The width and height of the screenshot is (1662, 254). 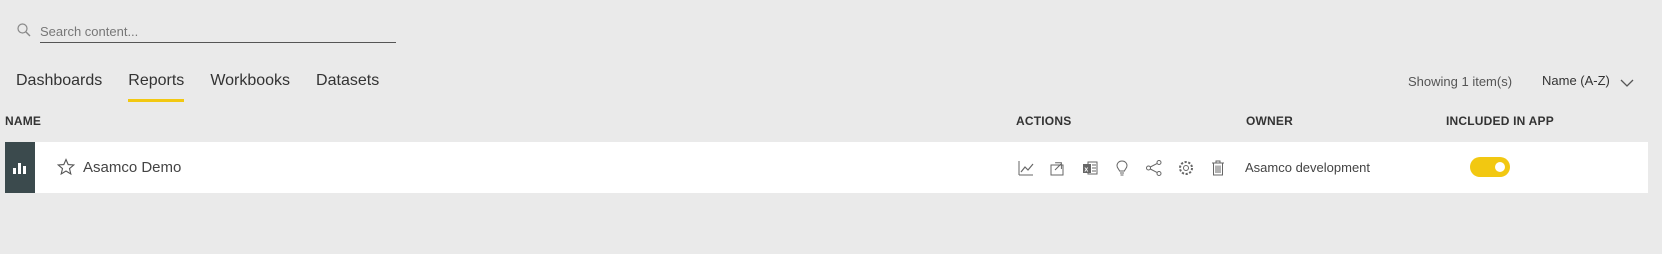 What do you see at coordinates (1154, 168) in the screenshot?
I see `share-nodes-icon` at bounding box center [1154, 168].